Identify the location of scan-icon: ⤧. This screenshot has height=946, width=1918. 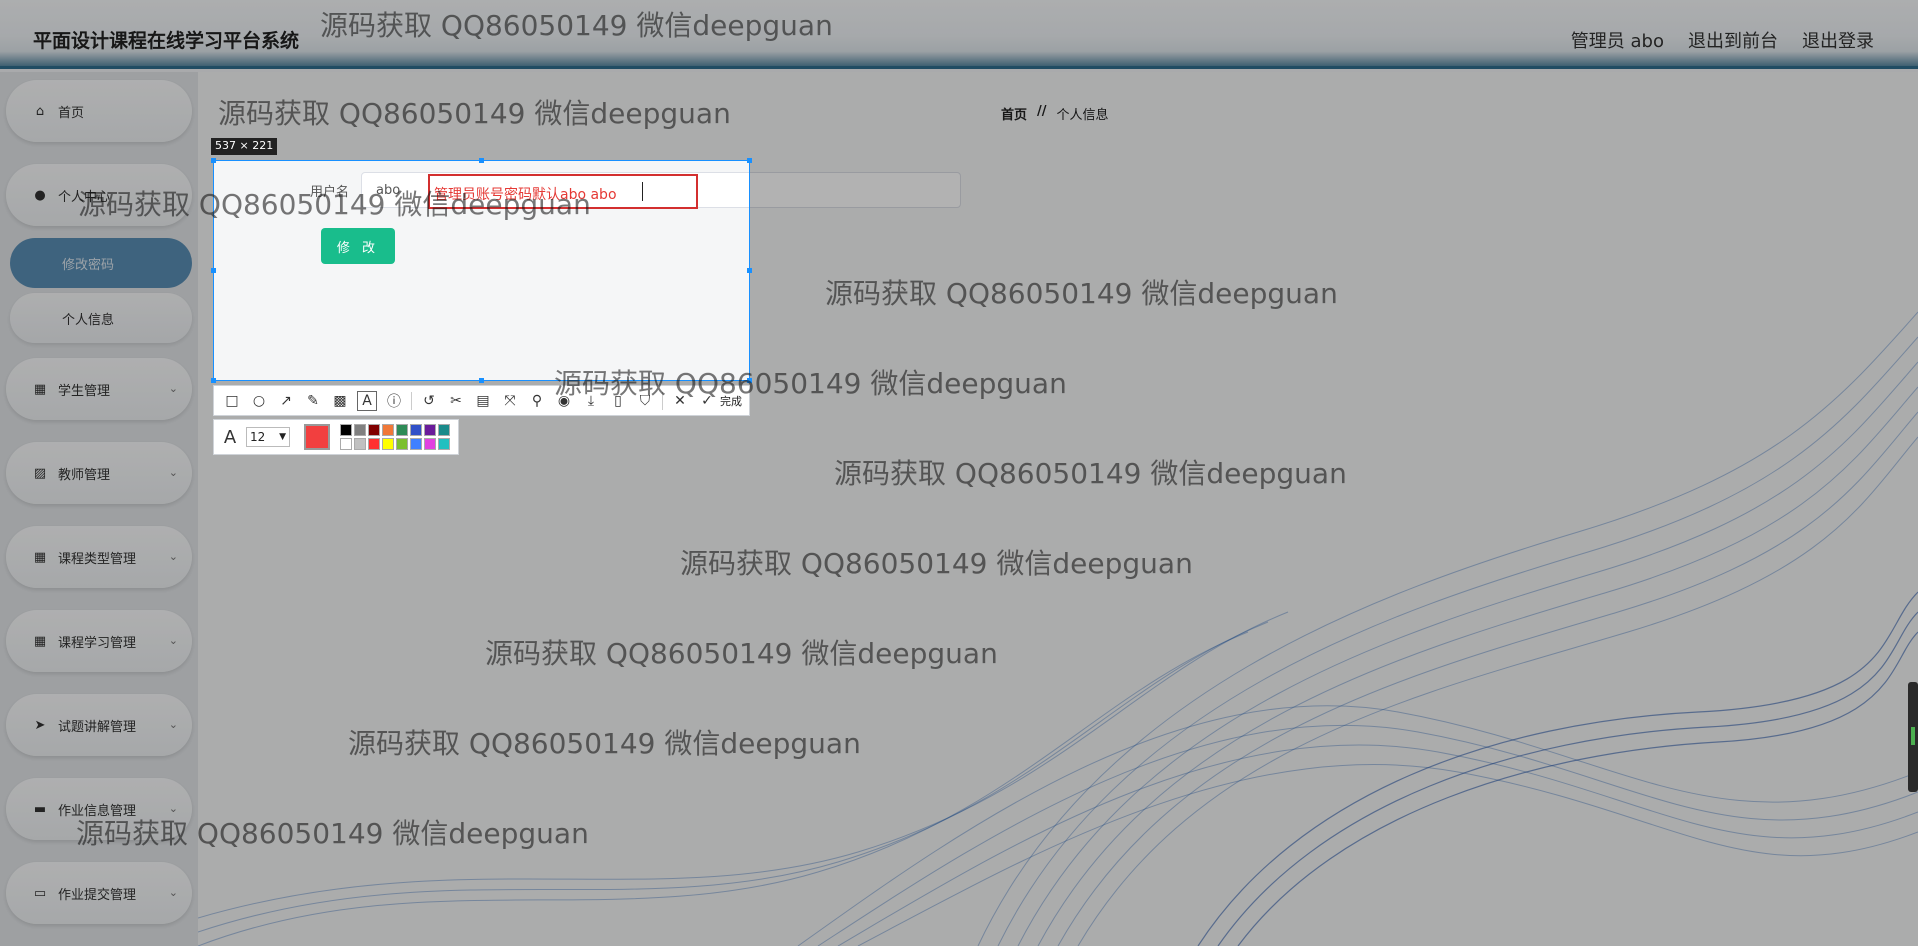
(510, 401).